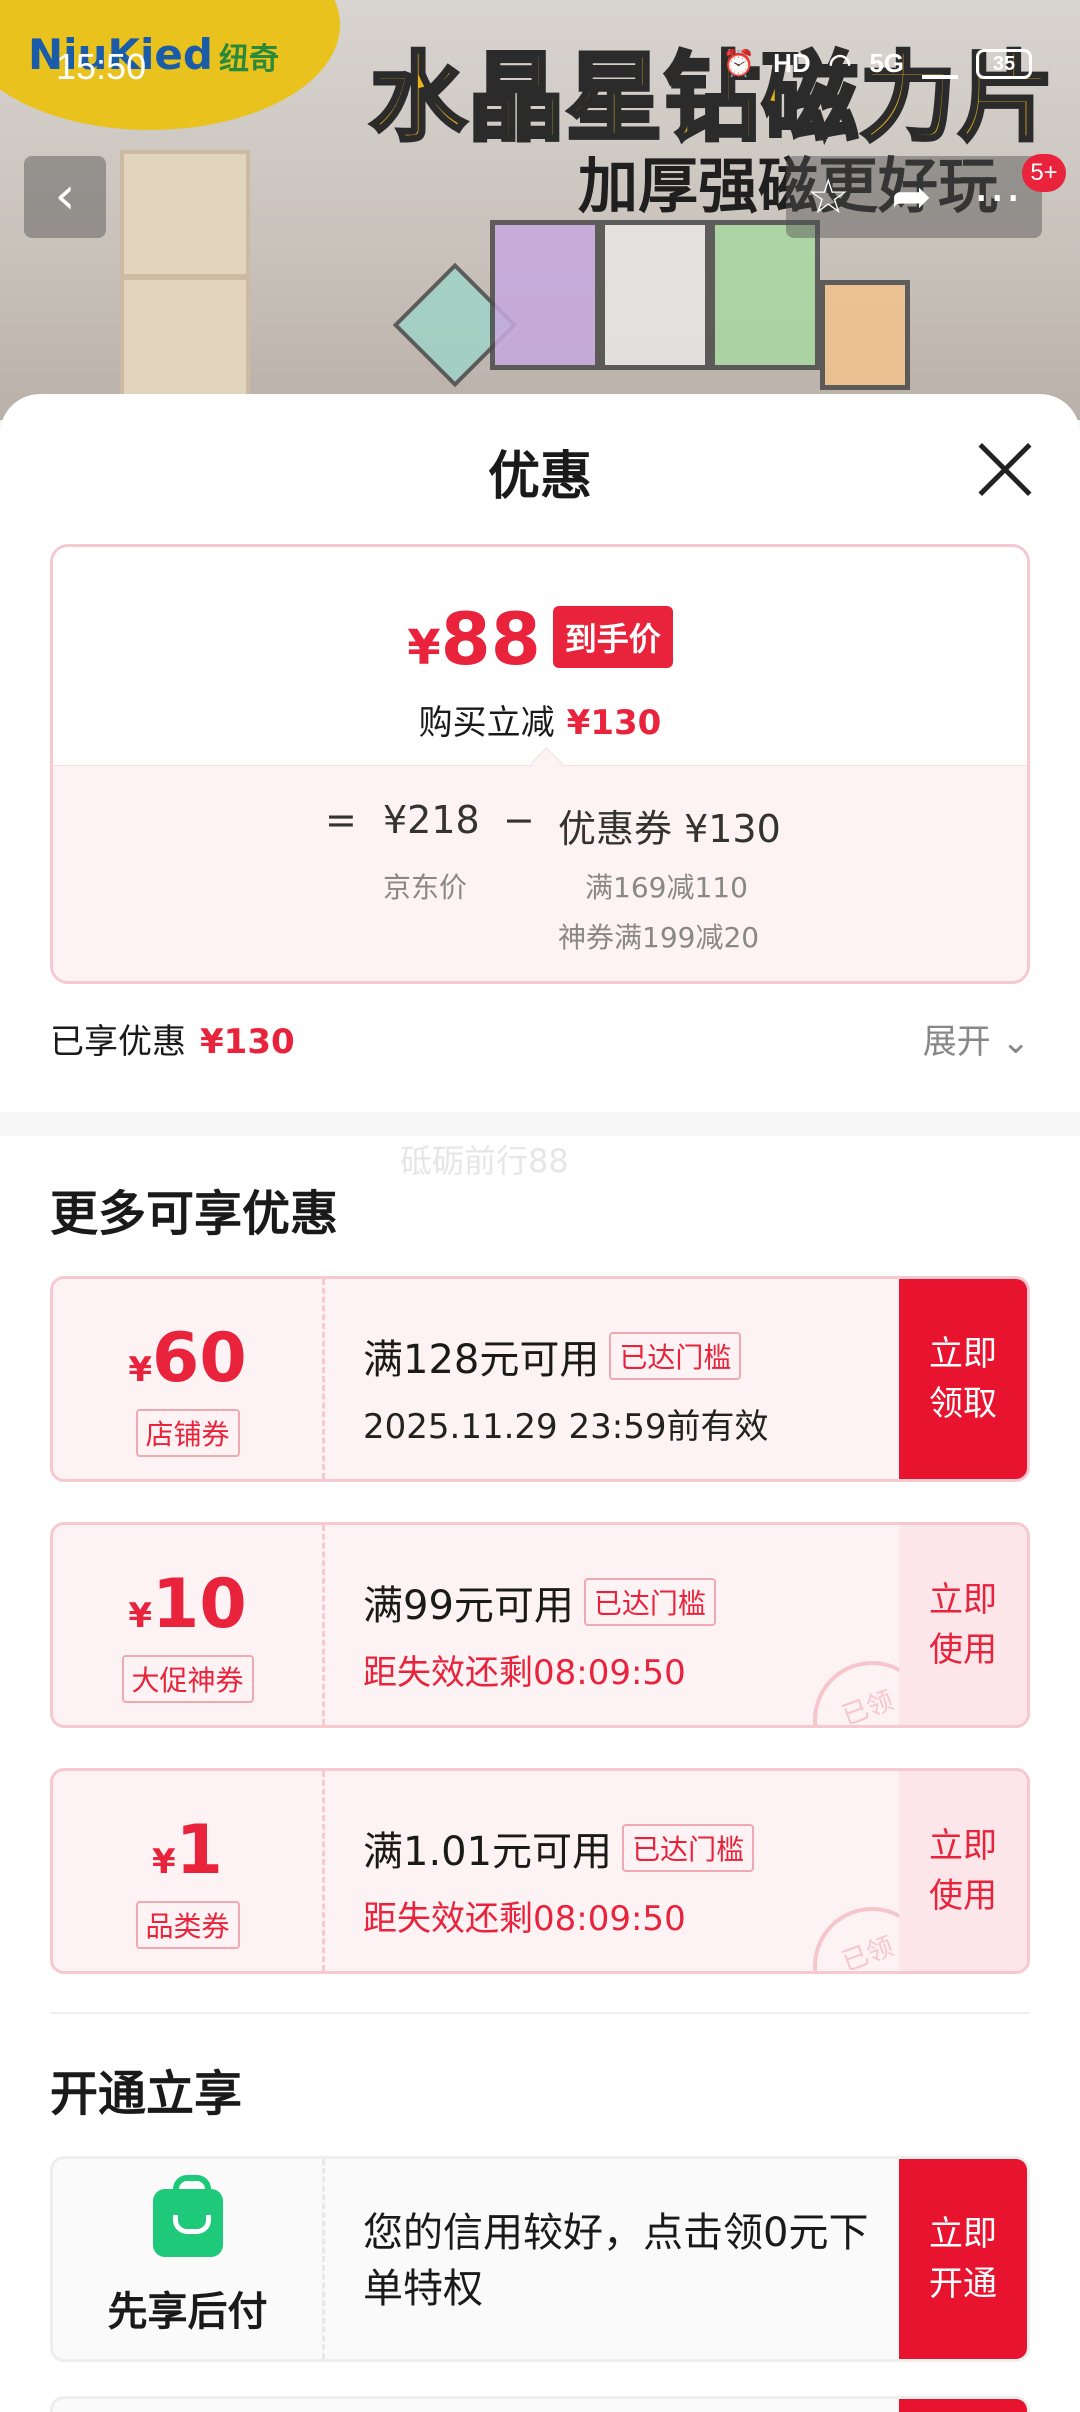 The height and width of the screenshot is (2412, 1080). Describe the element at coordinates (616, 2261) in the screenshot. I see `pay-later-description: 您的信用较好，点击领0元下单特权` at that location.